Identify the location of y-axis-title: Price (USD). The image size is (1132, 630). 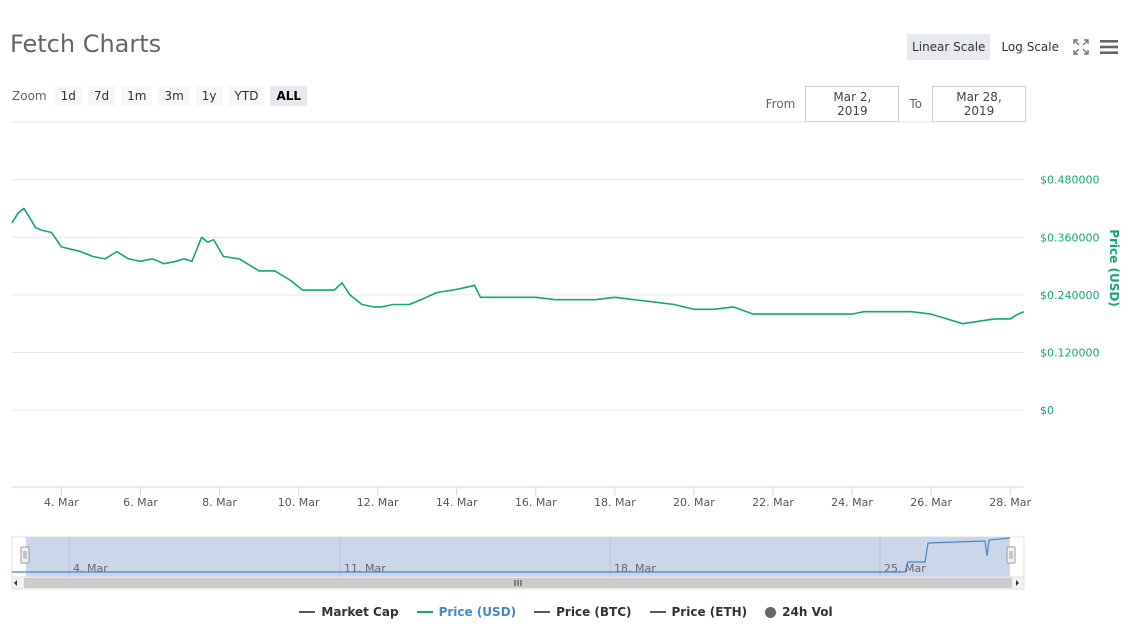
(1114, 268).